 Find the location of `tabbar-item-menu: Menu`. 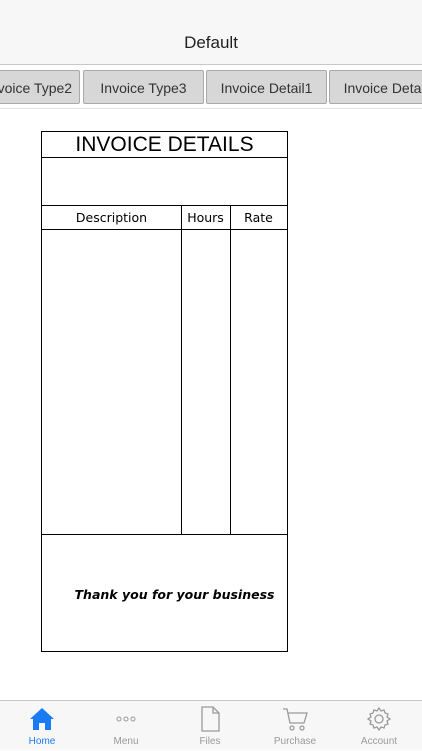

tabbar-item-menu: Menu is located at coordinates (126, 726).